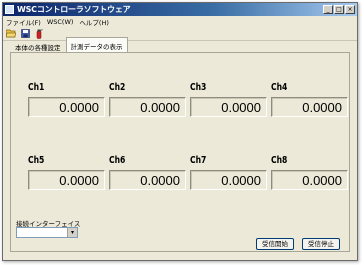 The height and width of the screenshot is (265, 364). What do you see at coordinates (117, 160) in the screenshot?
I see `ch6-label: Ch6` at bounding box center [117, 160].